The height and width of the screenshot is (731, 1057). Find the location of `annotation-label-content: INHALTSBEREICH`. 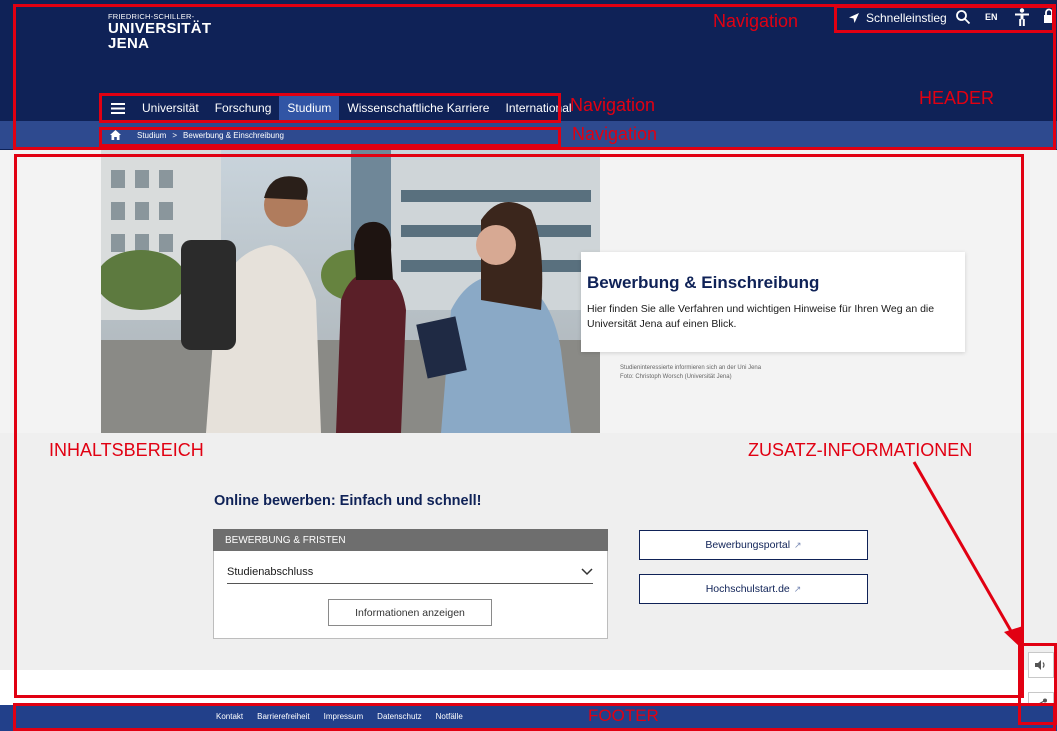

annotation-label-content: INHALTSBEREICH is located at coordinates (126, 450).